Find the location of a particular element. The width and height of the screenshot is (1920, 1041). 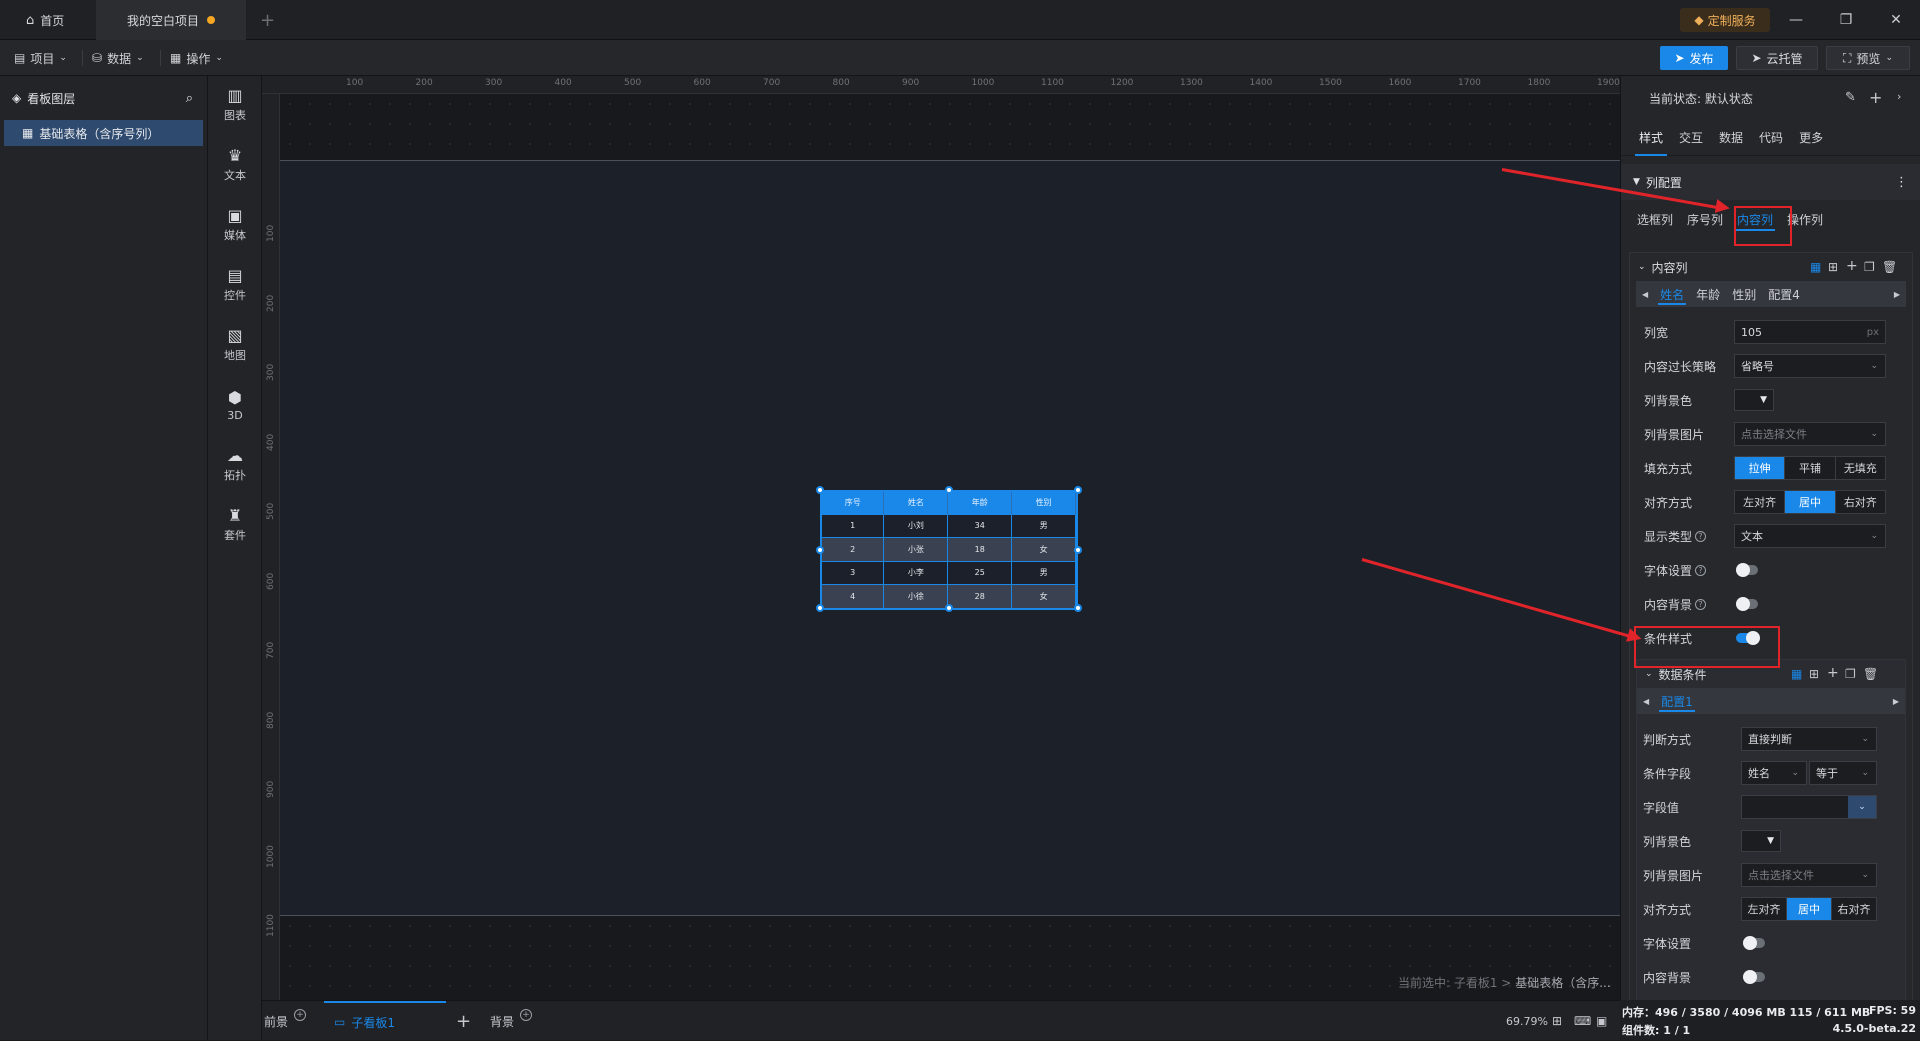

chevron-down-icon: ⌄ is located at coordinates (1862, 807).